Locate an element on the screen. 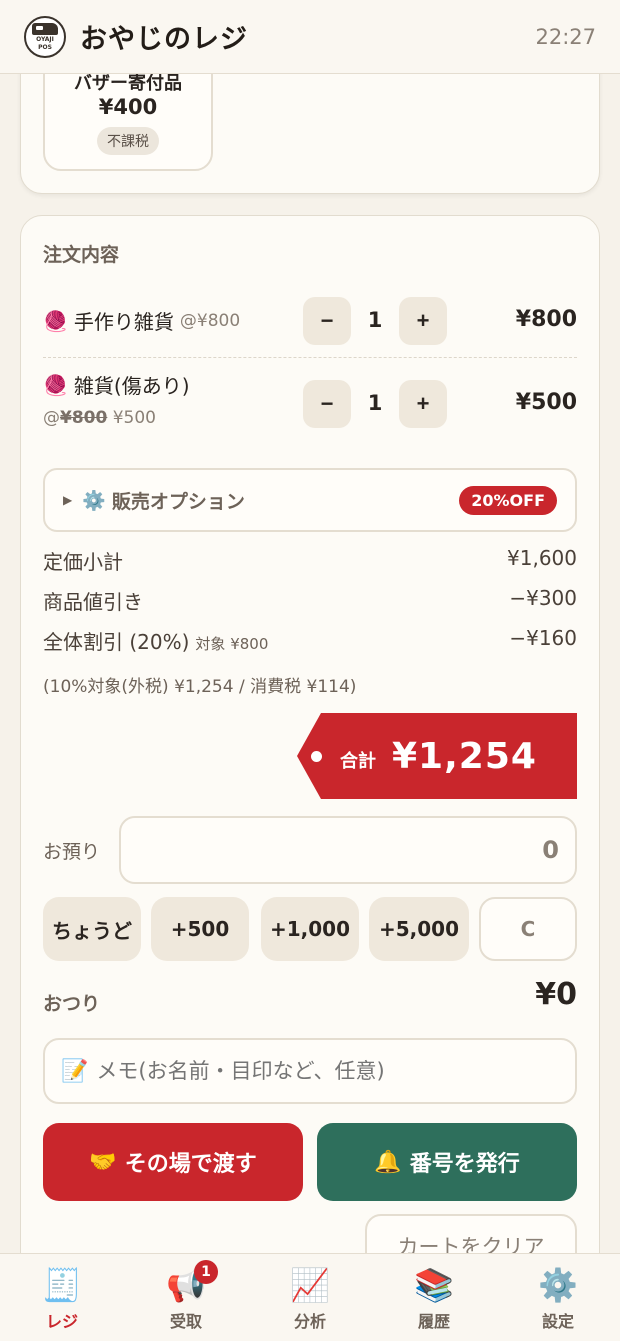  total-tag: 合計 ¥1,254 is located at coordinates (437, 756).